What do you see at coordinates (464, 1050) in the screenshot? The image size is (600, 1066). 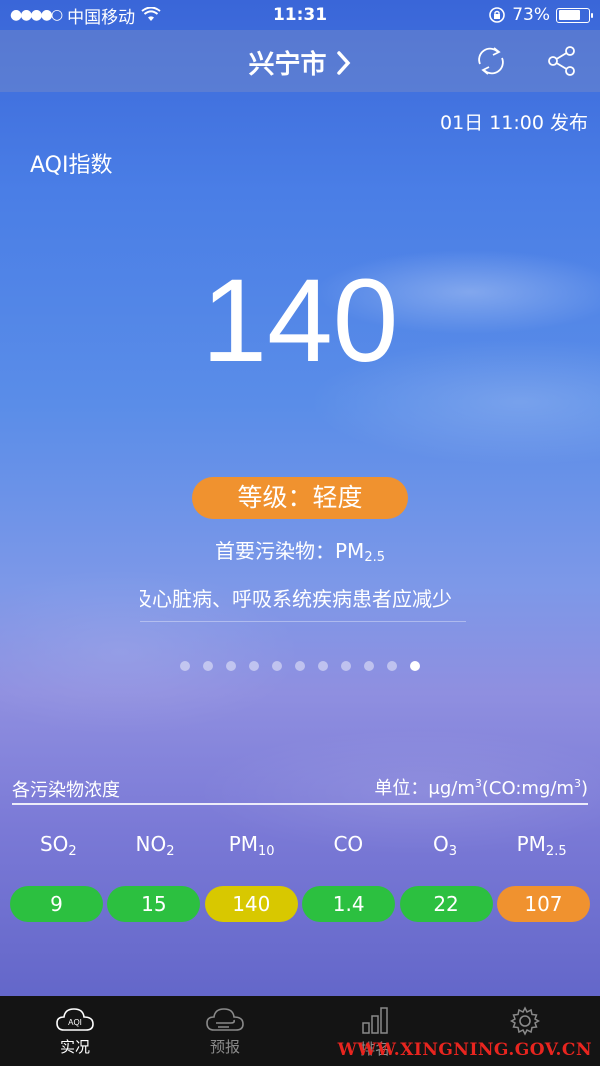 I see `site-watermark: WWW.XINGNING.GOV.CN` at bounding box center [464, 1050].